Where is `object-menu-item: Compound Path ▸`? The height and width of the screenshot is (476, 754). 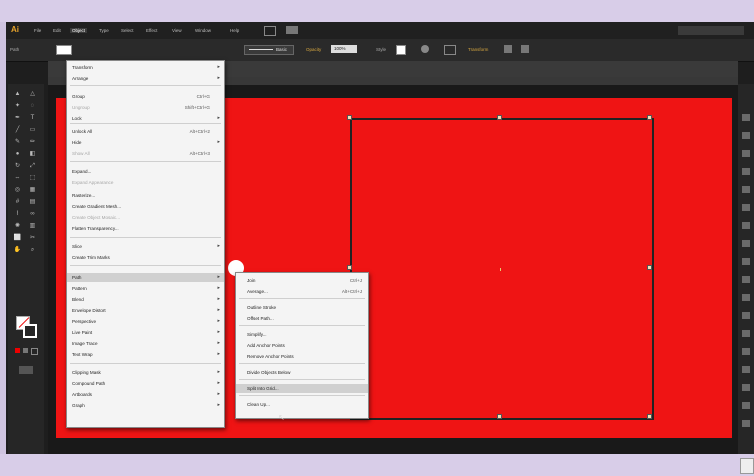 object-menu-item: Compound Path ▸ is located at coordinates (145, 383).